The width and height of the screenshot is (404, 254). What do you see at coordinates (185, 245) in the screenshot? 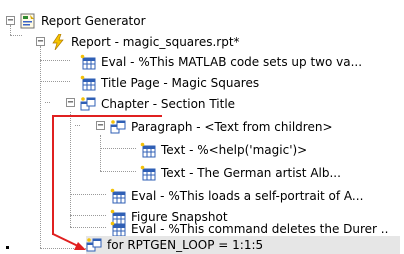
I see `tree-node-label: for RPTGEN_LOOP = 1:1:5` at bounding box center [185, 245].